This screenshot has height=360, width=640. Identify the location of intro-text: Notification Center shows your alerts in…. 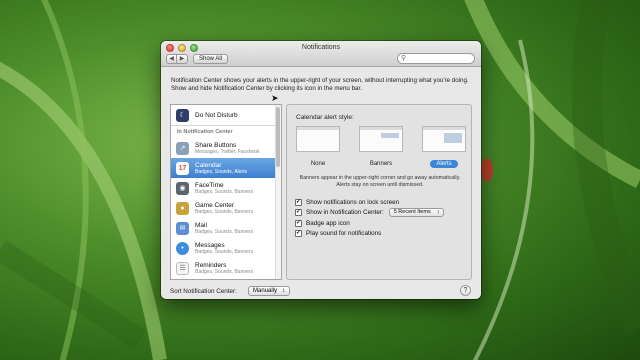
(320, 84).